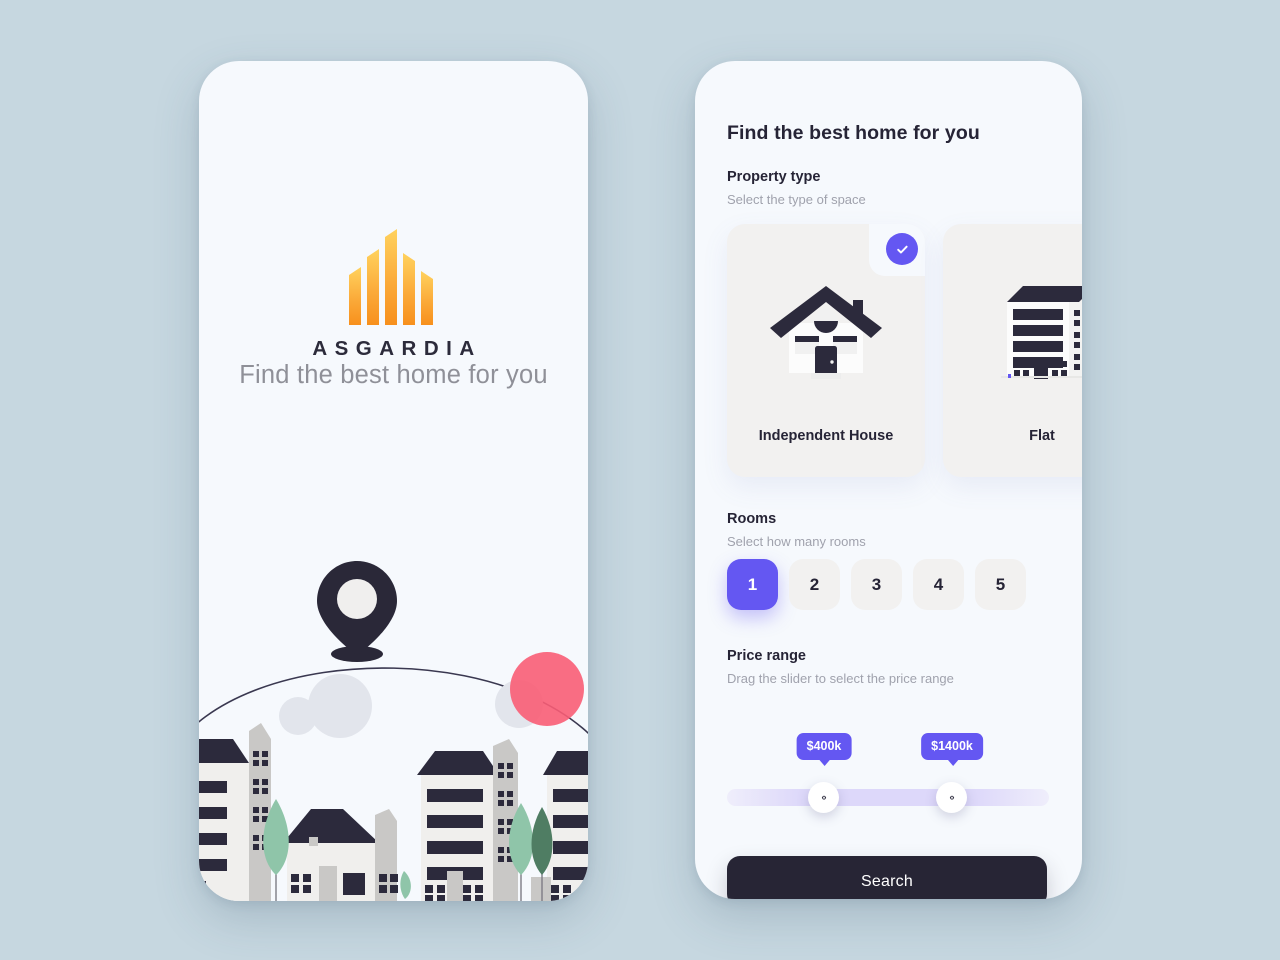  I want to click on location-pin-icon, so click(357, 608).